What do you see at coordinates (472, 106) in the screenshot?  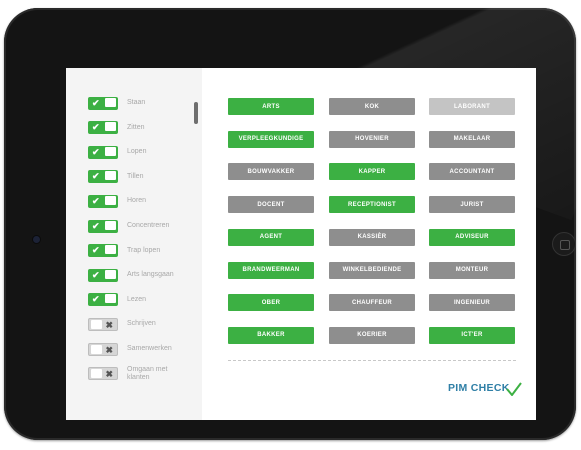 I see `profession-button: LABORANT` at bounding box center [472, 106].